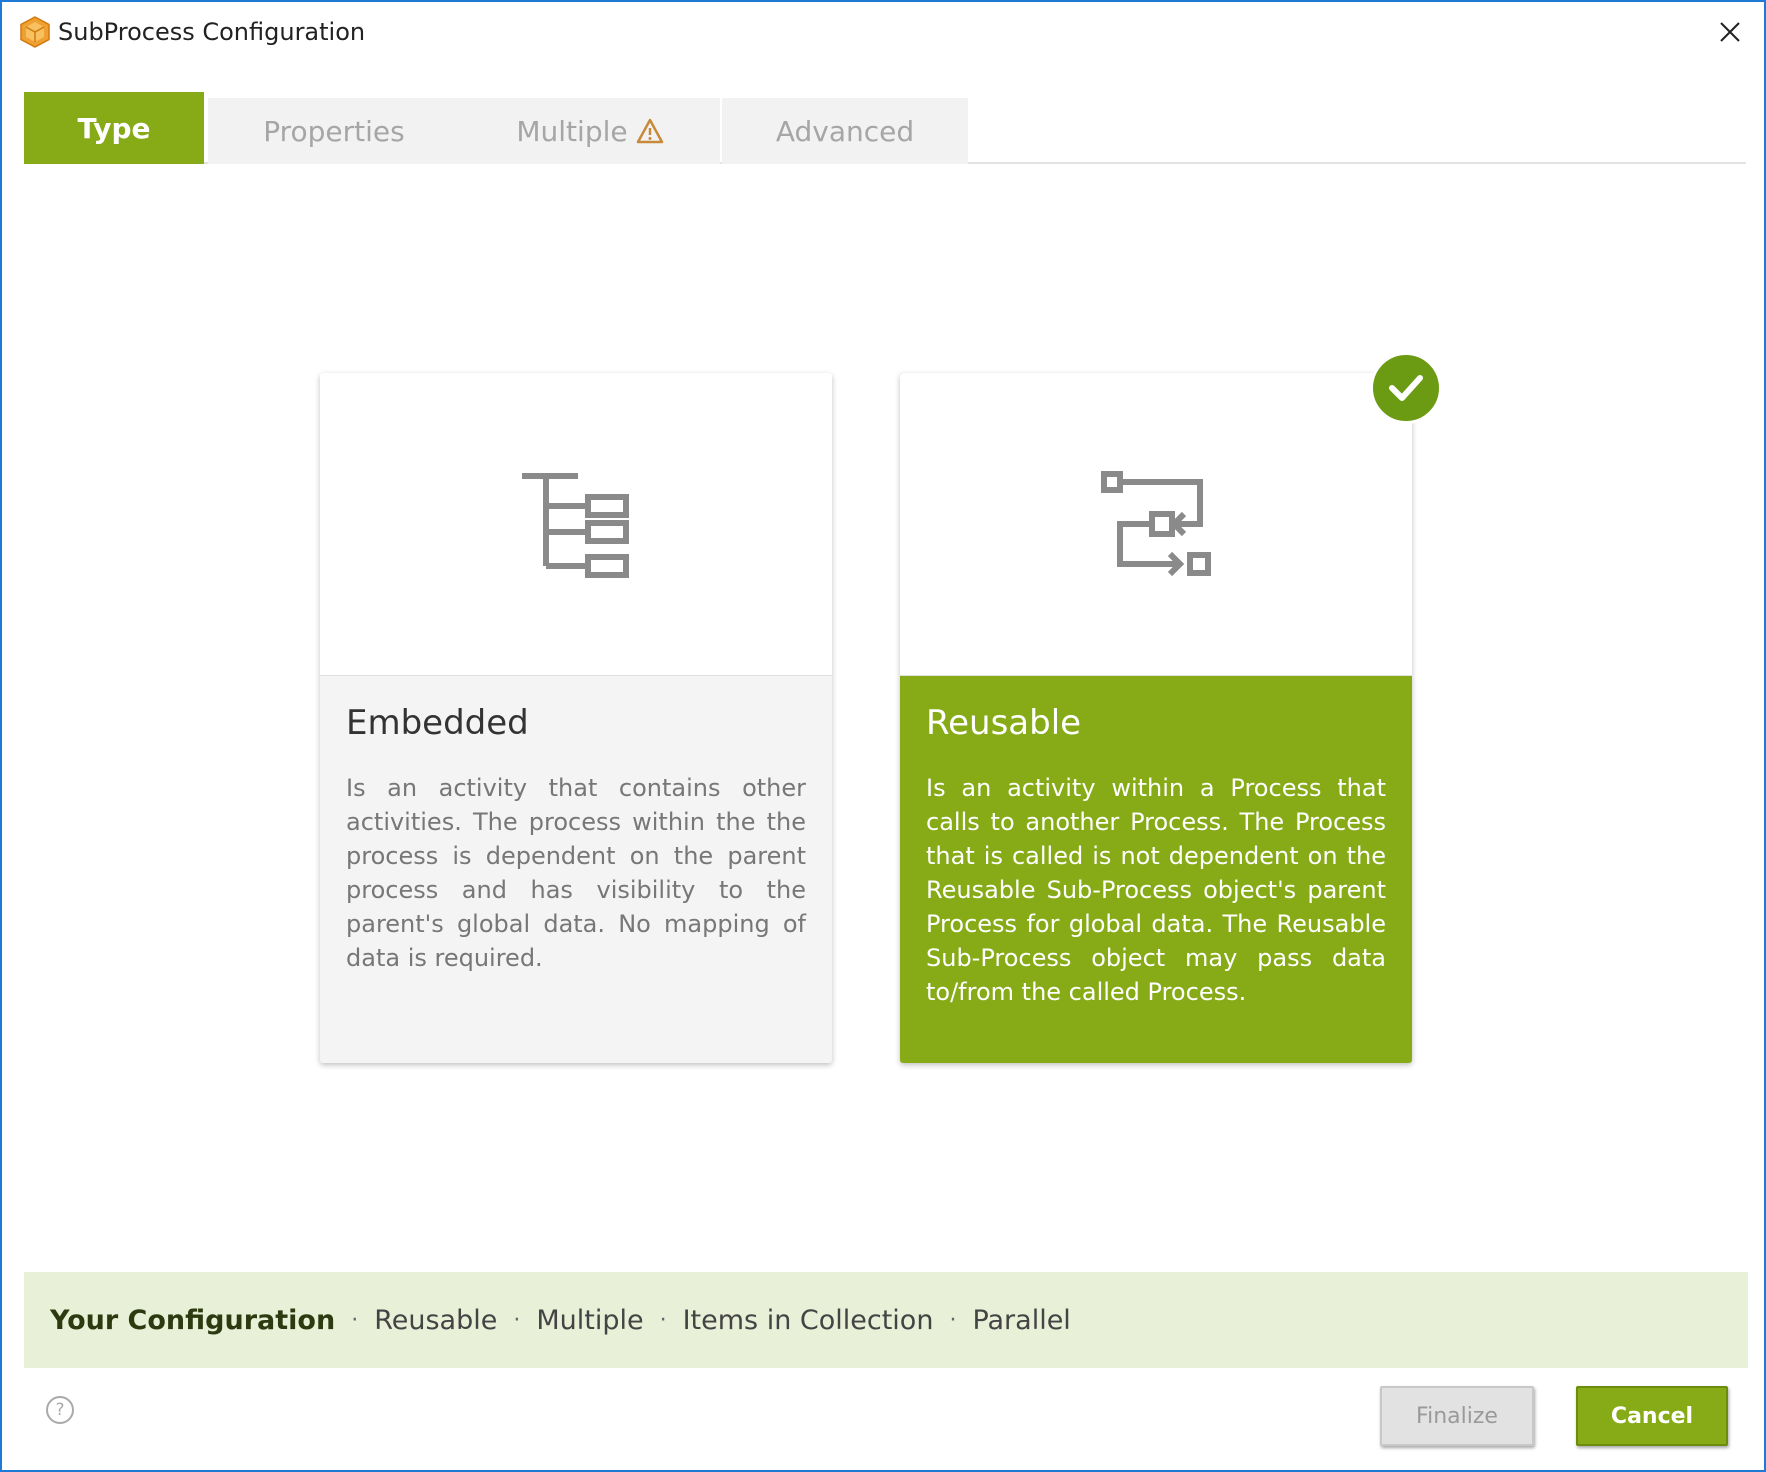  What do you see at coordinates (649, 131) in the screenshot?
I see `warning-icon` at bounding box center [649, 131].